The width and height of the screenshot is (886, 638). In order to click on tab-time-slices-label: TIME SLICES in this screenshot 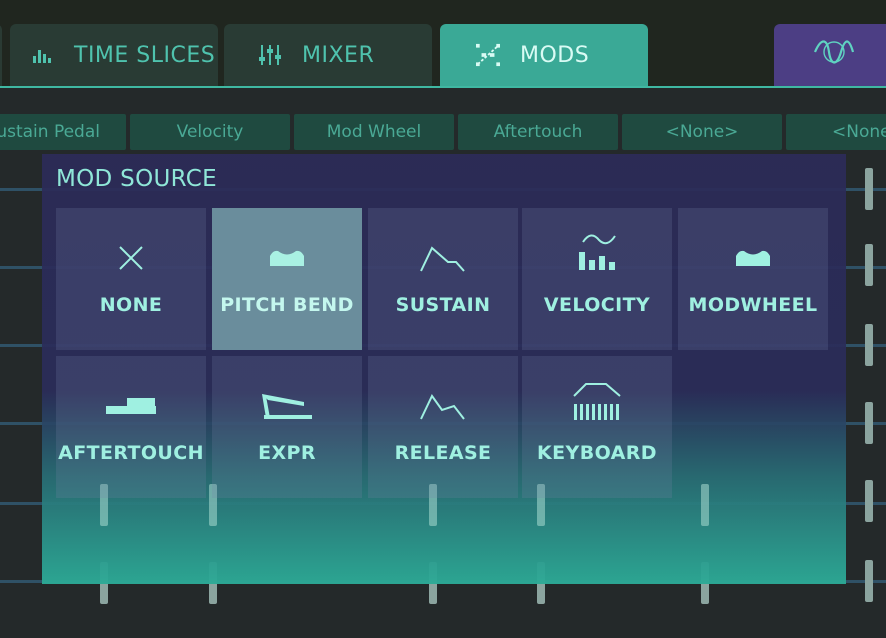, I will do `click(145, 55)`.